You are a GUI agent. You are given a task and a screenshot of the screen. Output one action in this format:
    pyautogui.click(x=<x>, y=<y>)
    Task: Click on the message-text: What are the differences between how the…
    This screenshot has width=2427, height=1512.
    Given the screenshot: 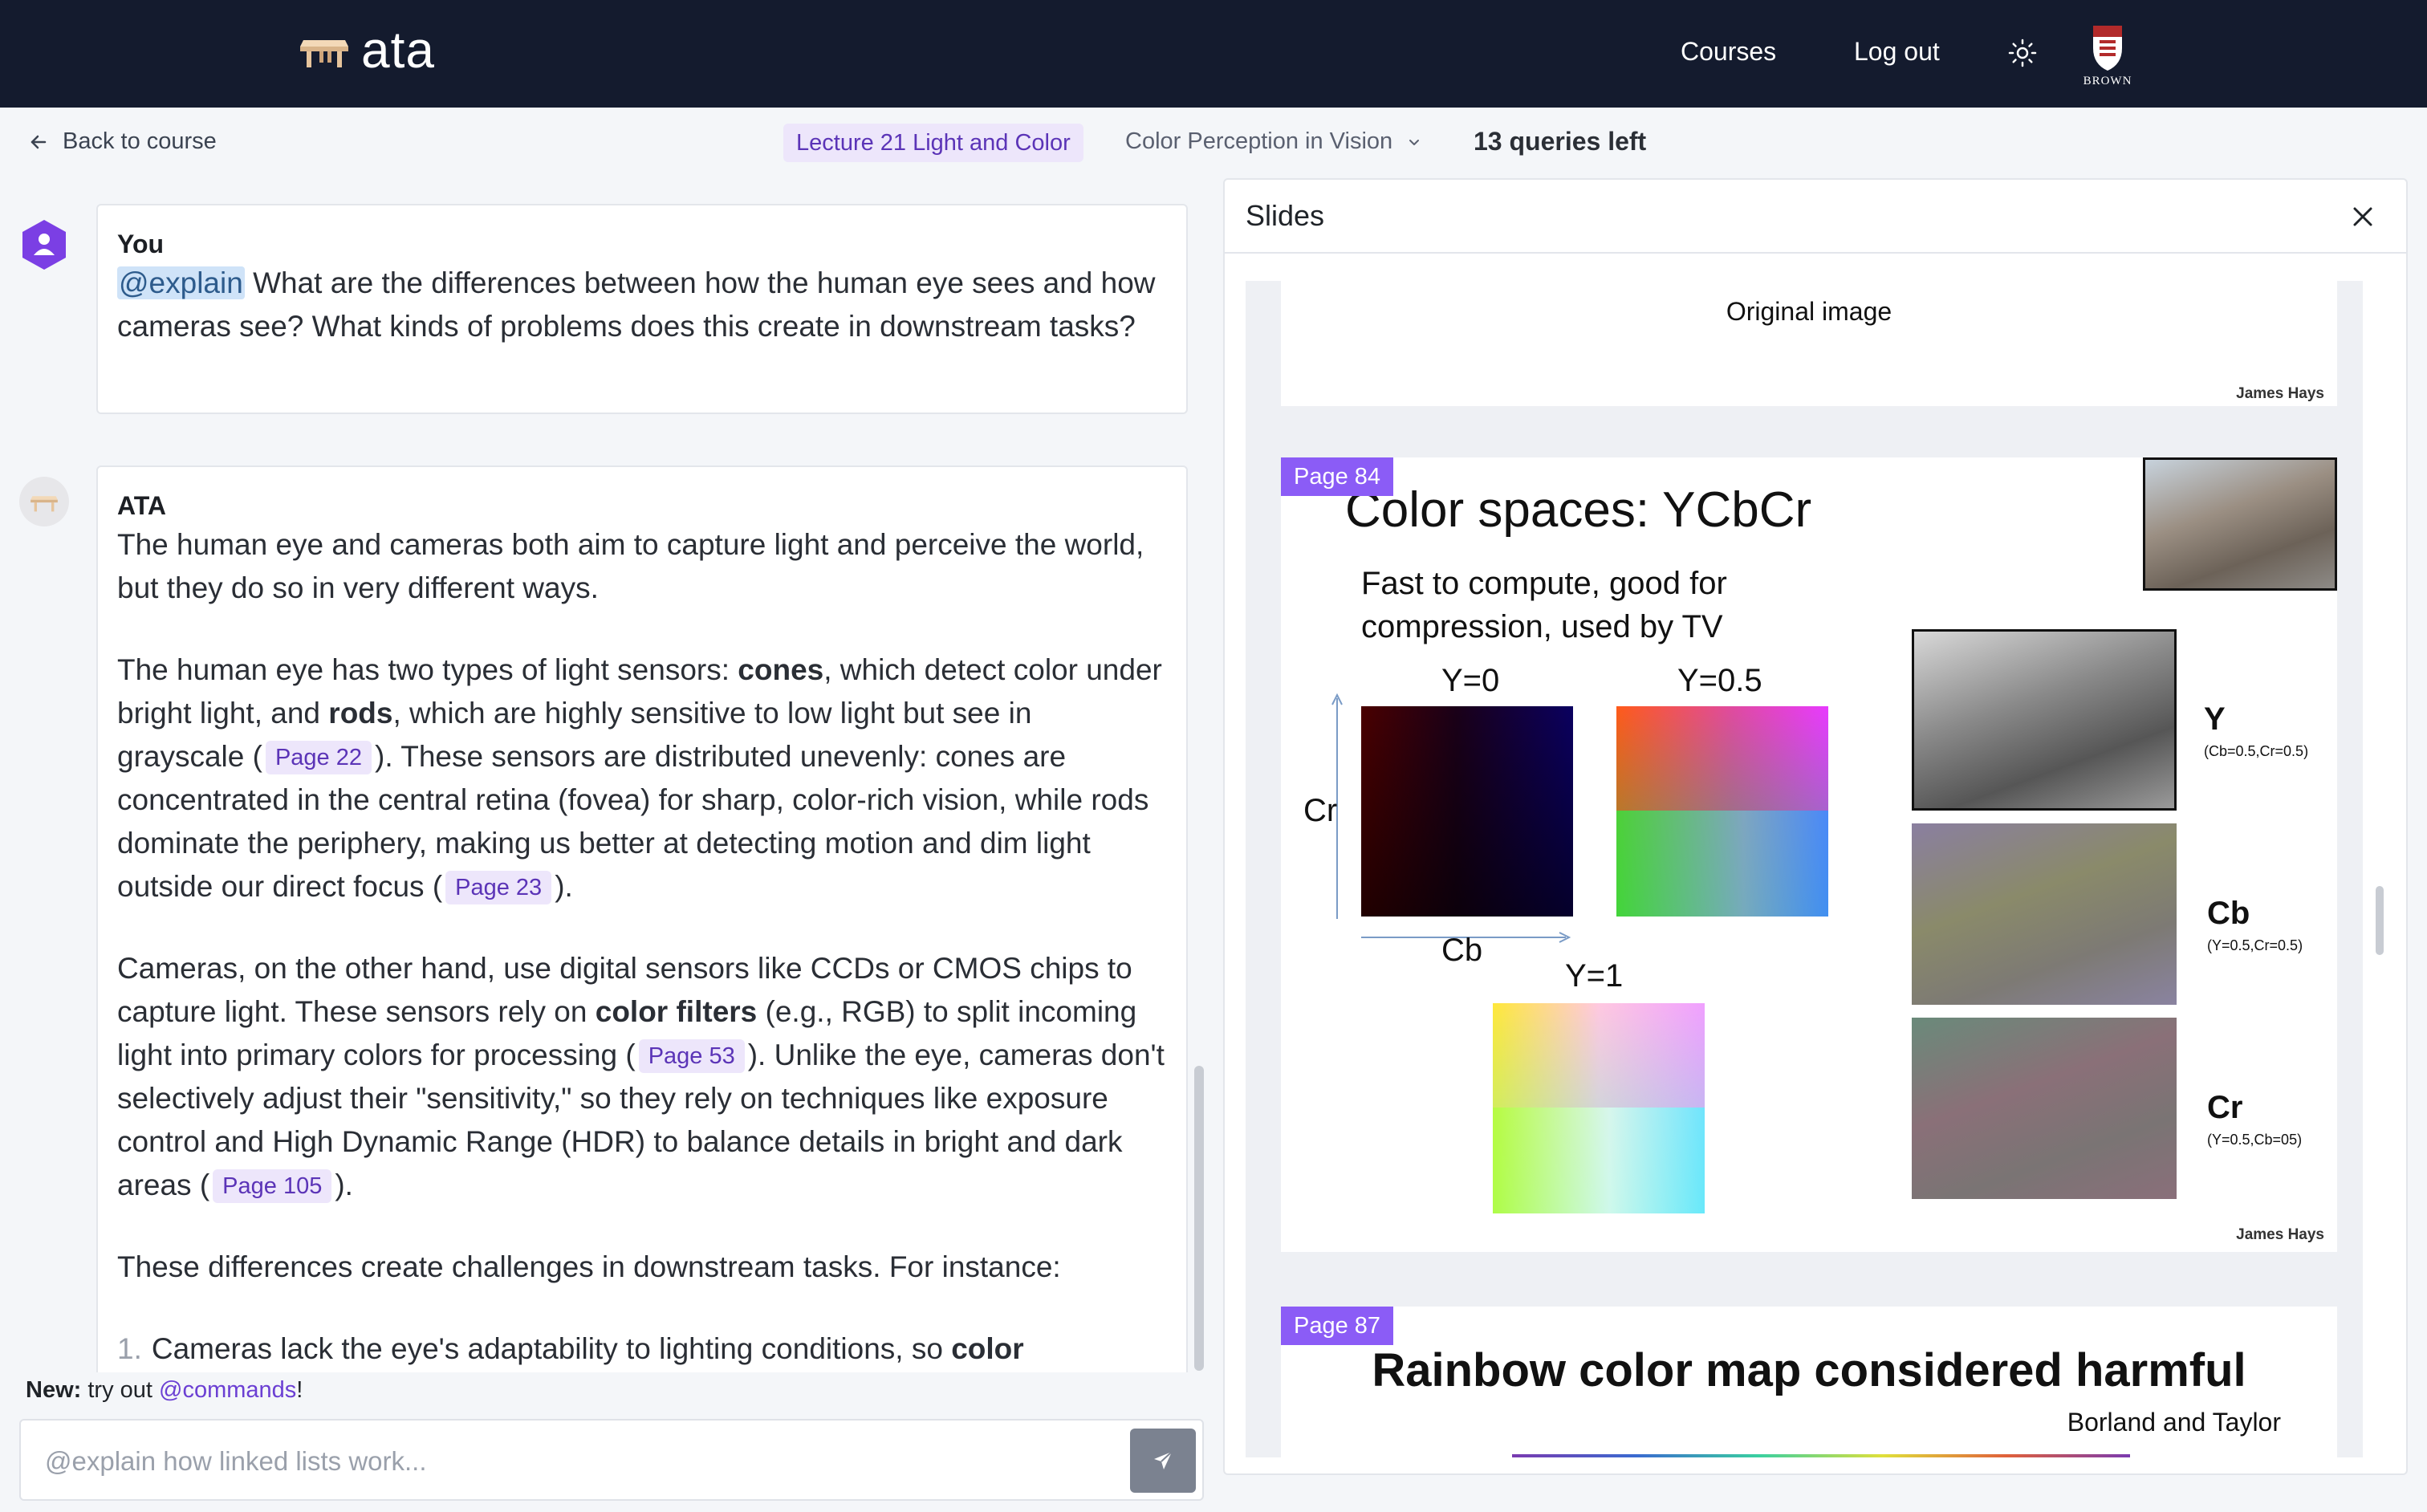 What is the action you would take?
    pyautogui.click(x=637, y=305)
    